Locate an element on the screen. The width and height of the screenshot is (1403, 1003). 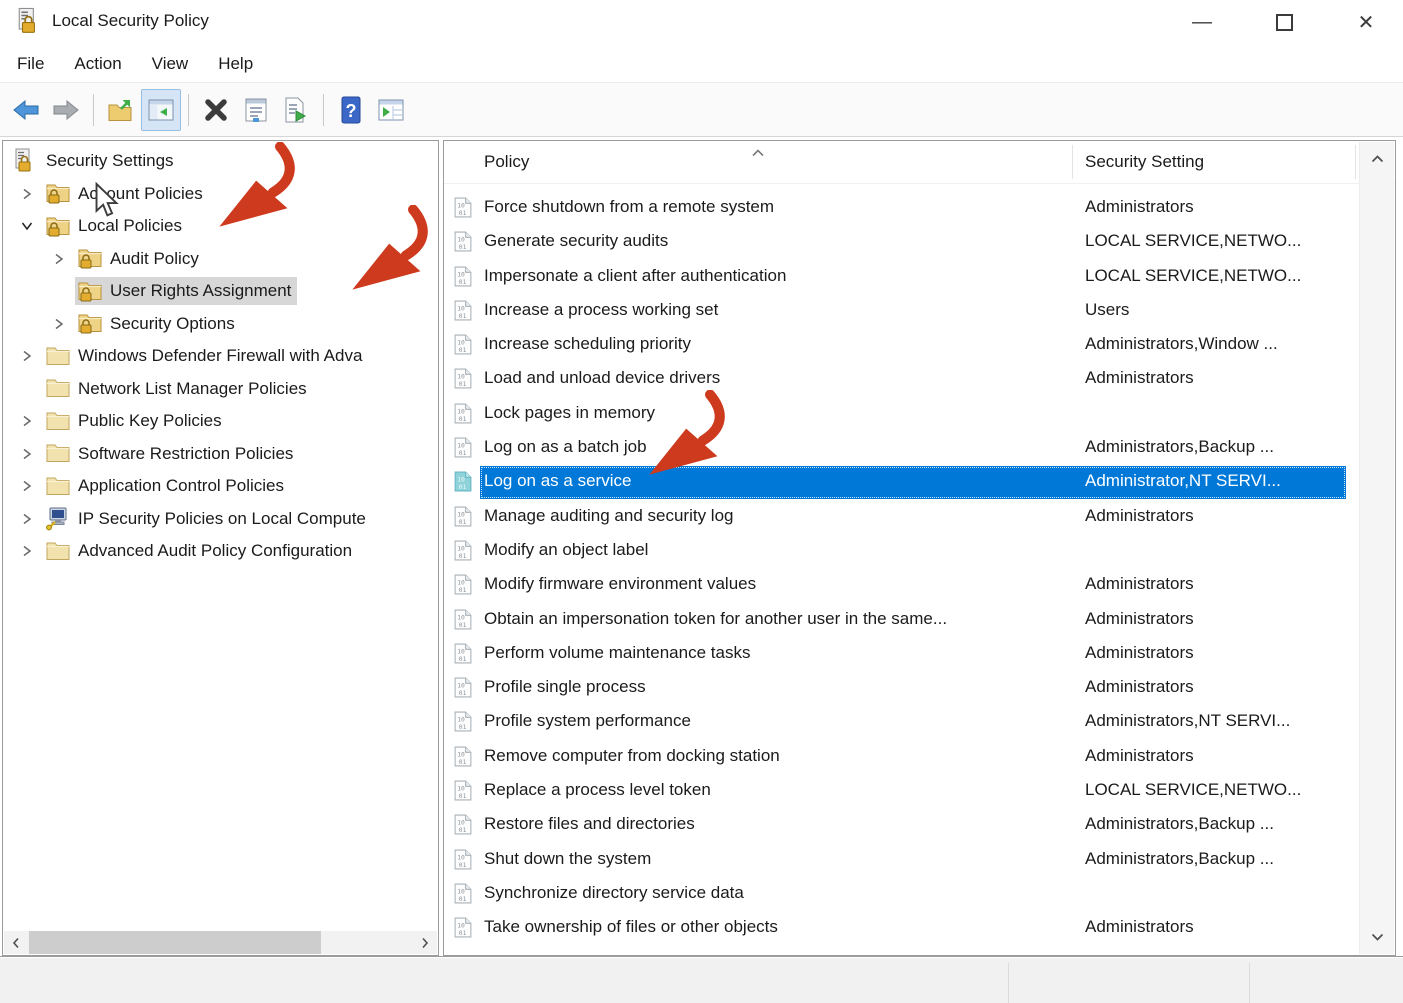
menu-view: View is located at coordinates (170, 64).